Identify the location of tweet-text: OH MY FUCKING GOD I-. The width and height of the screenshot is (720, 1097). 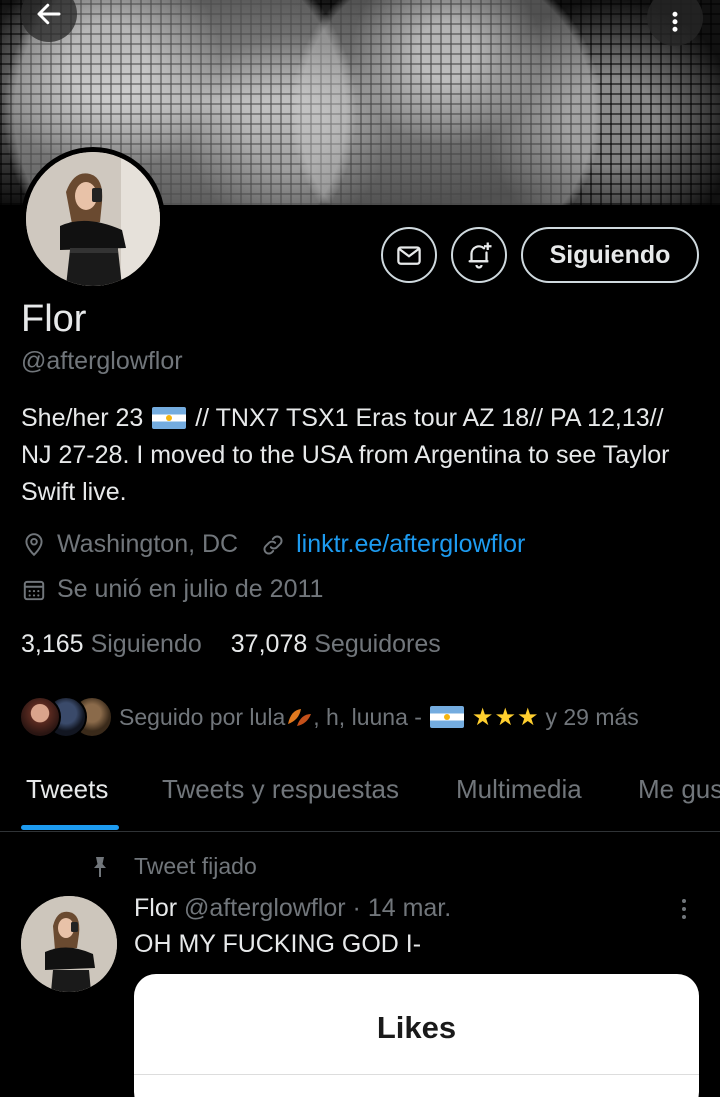
(278, 944).